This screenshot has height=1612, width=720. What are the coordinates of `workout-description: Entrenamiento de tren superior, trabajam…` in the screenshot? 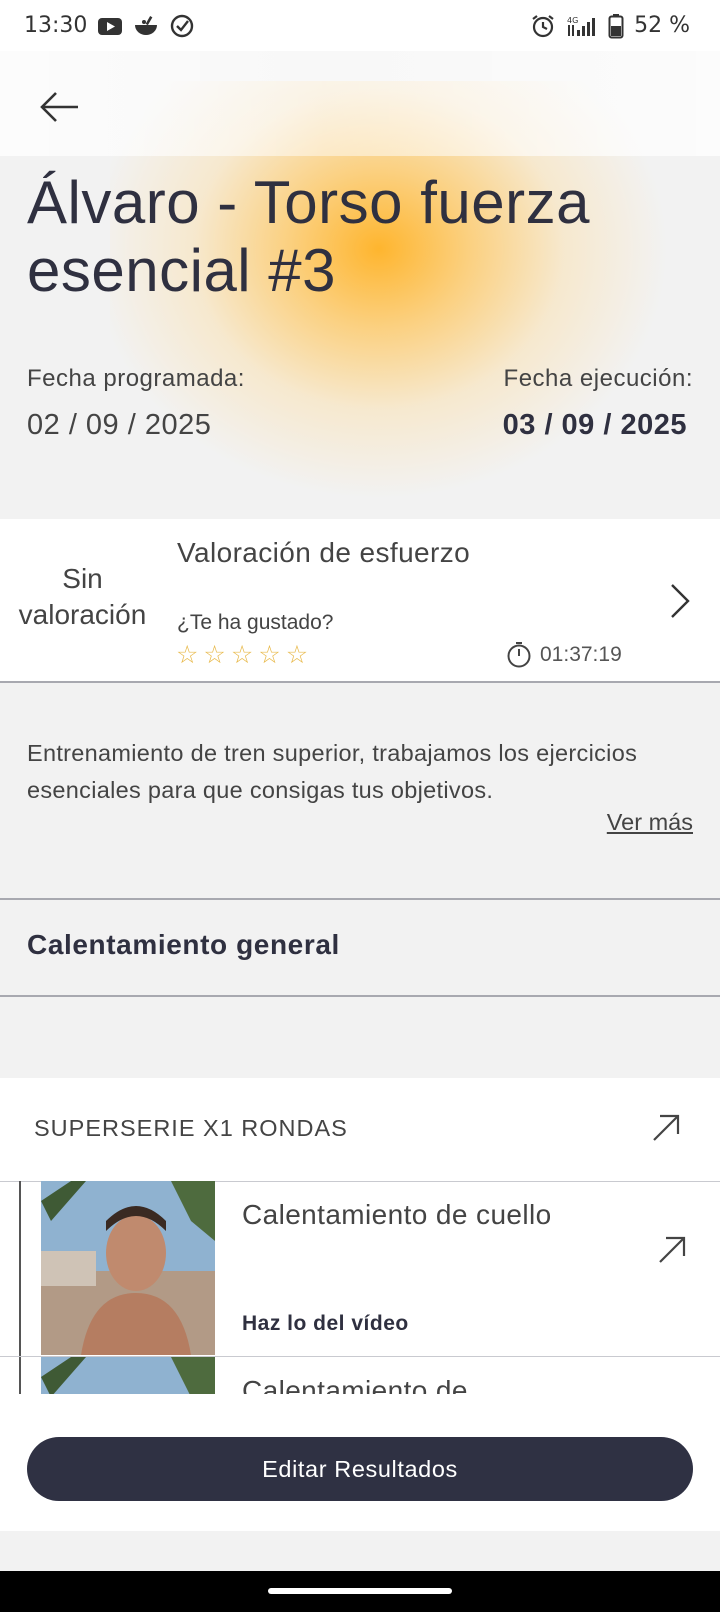 It's located at (332, 771).